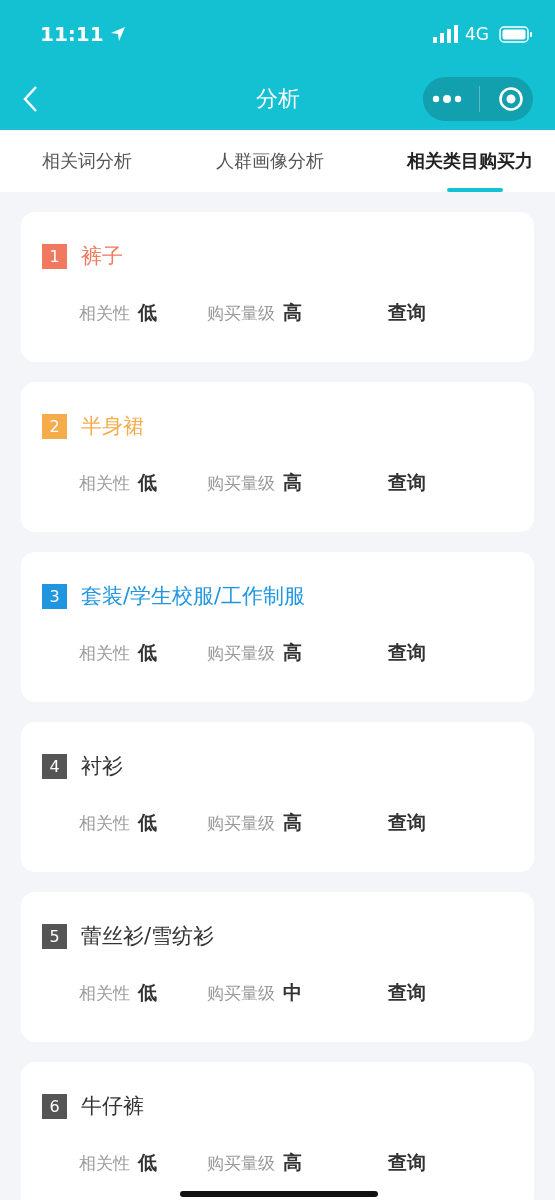 This screenshot has width=555, height=1200. What do you see at coordinates (54, 936) in the screenshot?
I see `rank-badge: 5` at bounding box center [54, 936].